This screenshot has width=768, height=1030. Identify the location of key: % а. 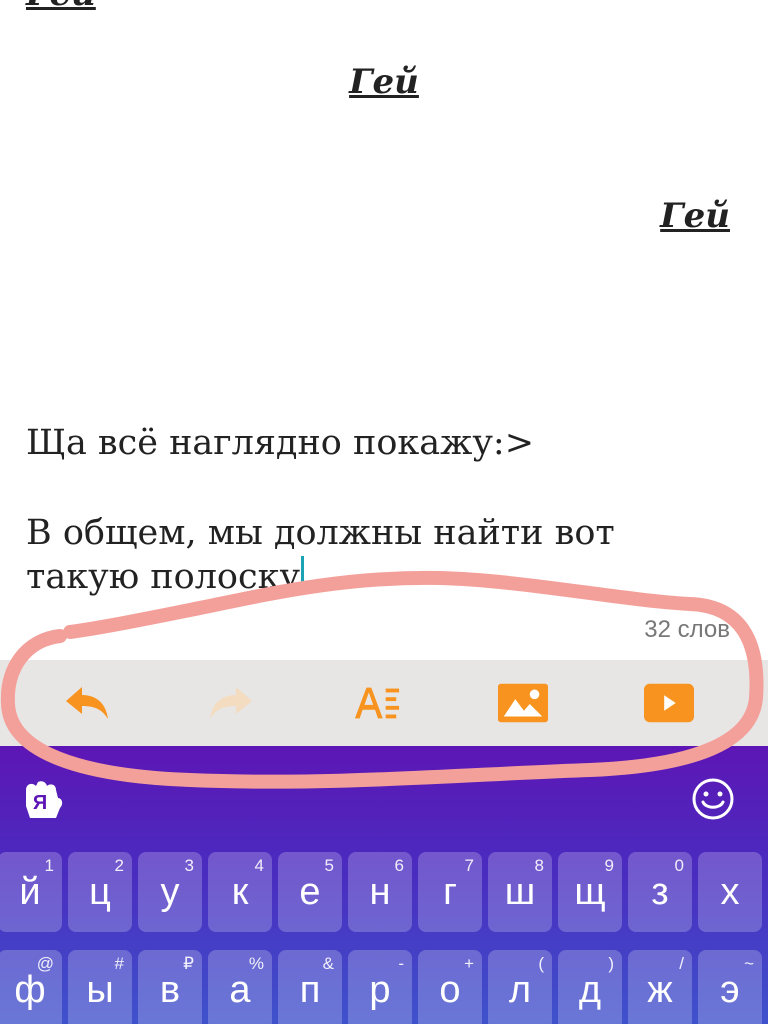
(240, 990).